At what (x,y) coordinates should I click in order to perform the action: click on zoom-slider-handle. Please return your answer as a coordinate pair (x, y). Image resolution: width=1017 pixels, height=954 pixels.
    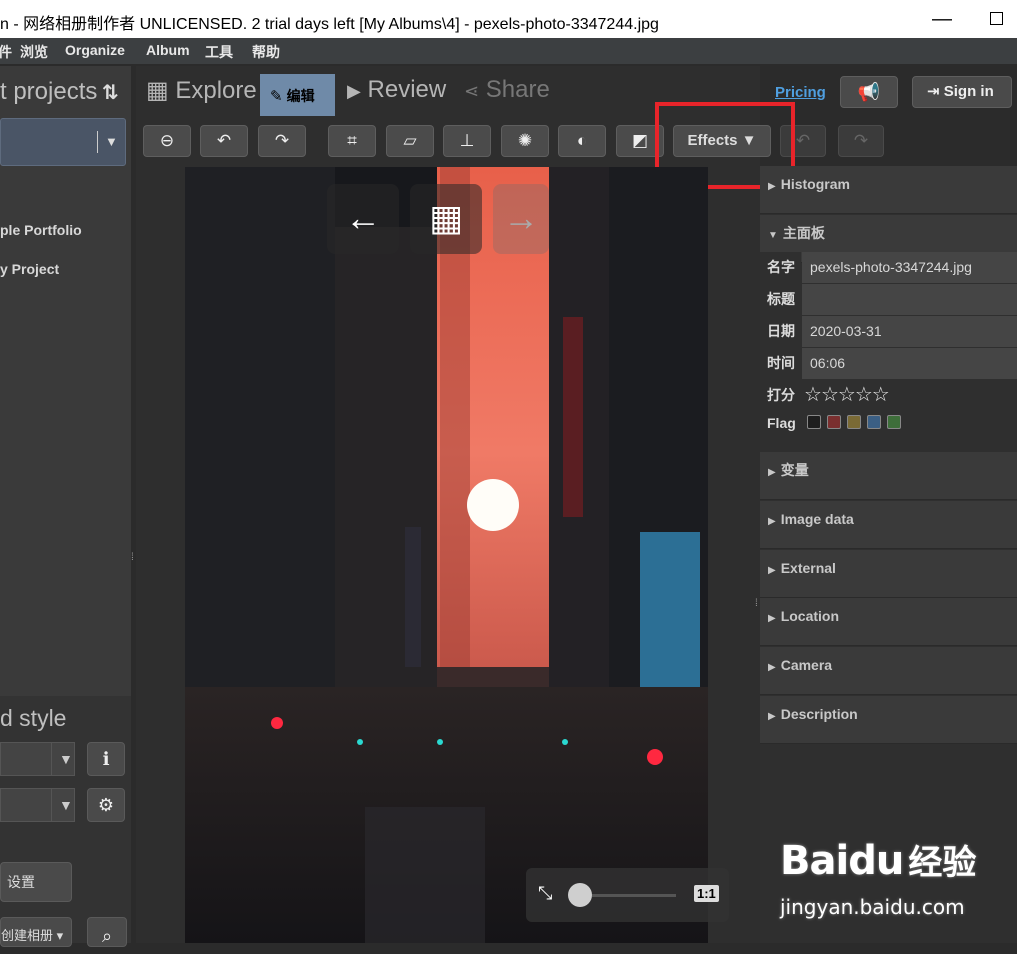
    Looking at the image, I should click on (580, 895).